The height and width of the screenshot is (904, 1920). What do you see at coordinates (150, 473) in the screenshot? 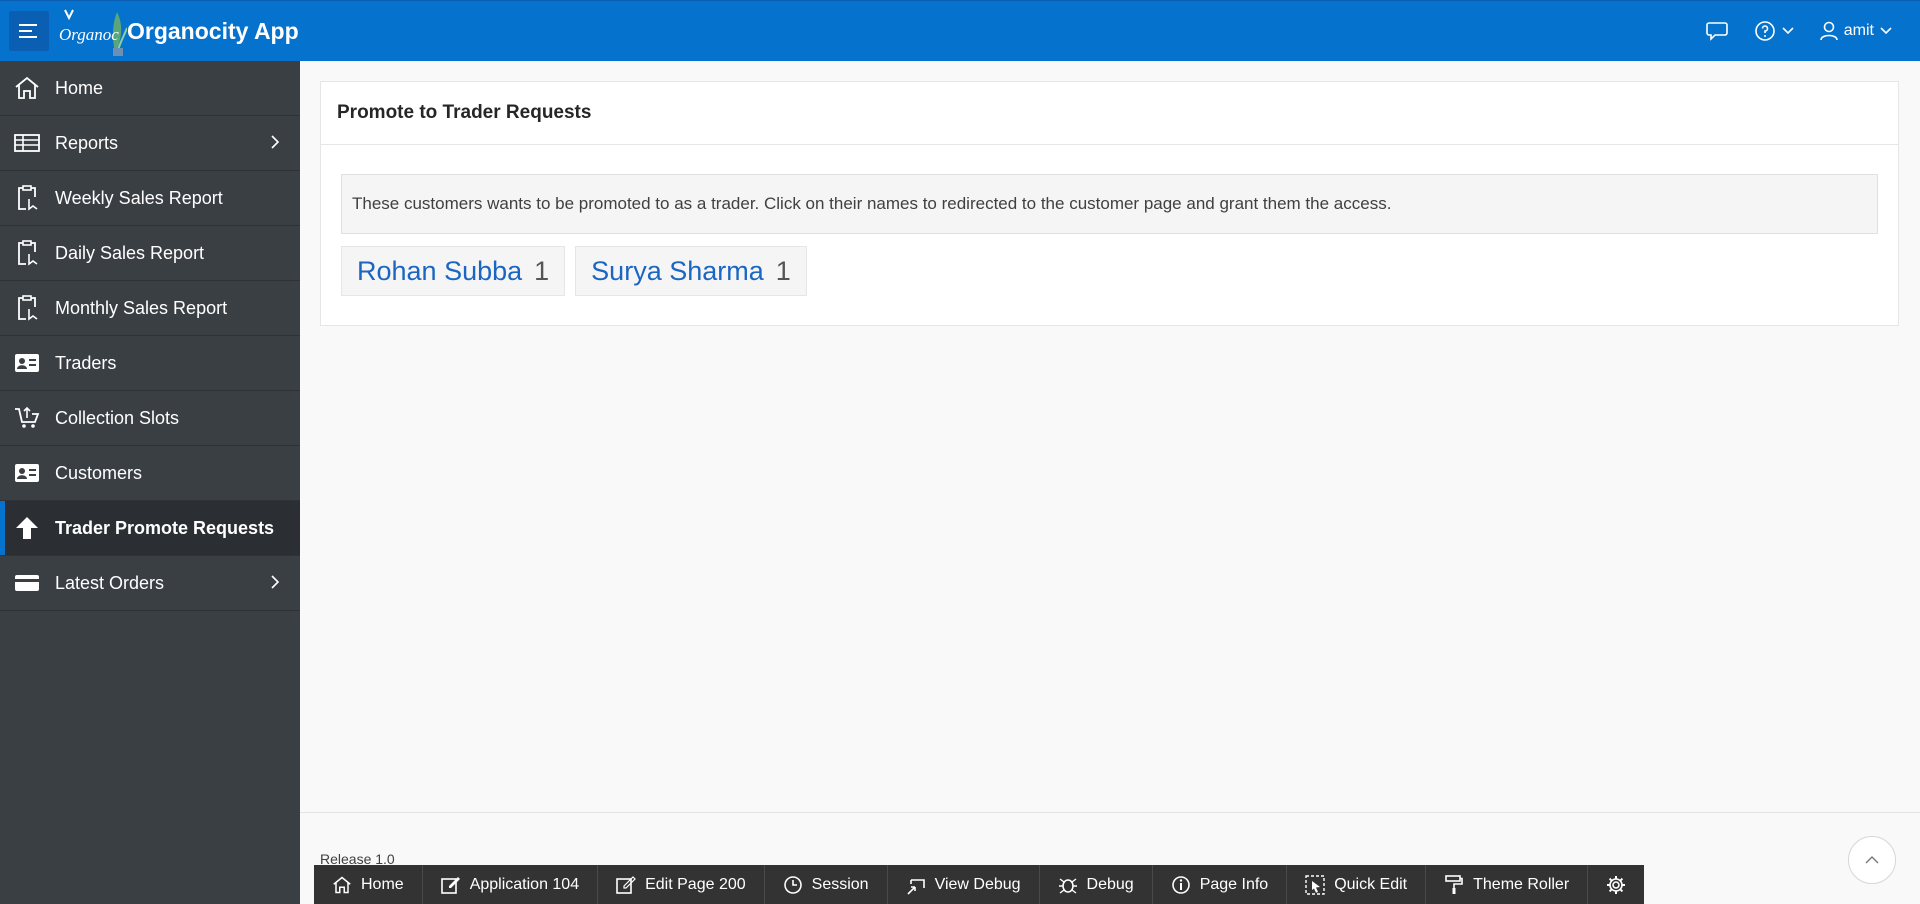
I see `sidebar-item-customers: Customers` at bounding box center [150, 473].